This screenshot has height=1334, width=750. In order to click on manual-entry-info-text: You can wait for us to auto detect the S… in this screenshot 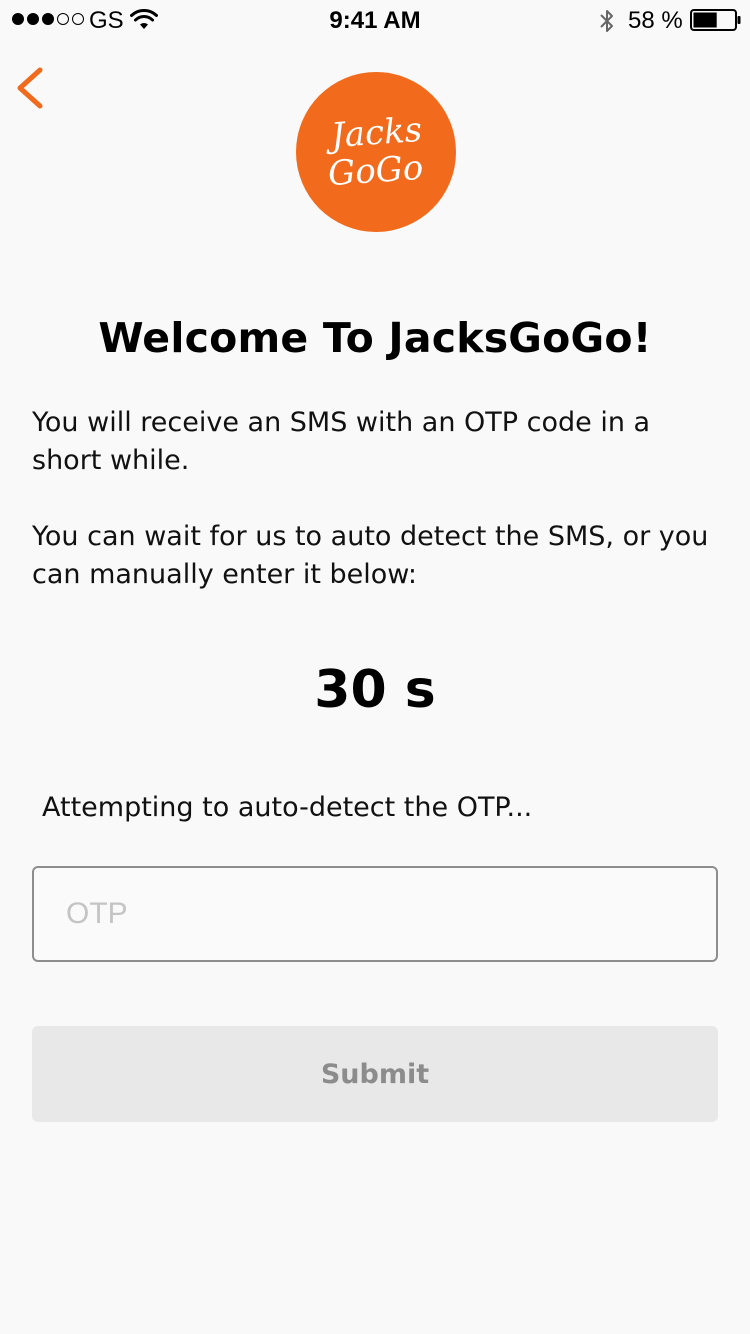, I will do `click(370, 555)`.